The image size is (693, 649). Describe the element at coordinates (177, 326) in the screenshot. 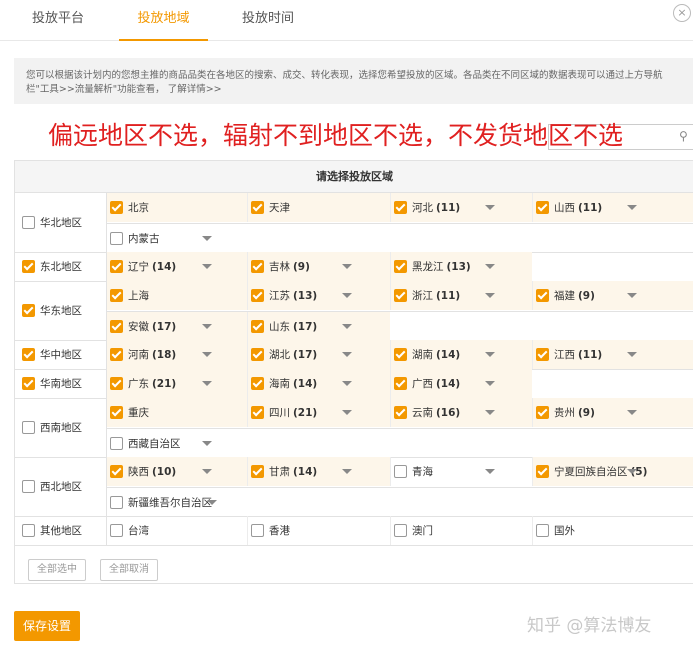

I see `province-cell: 安徽 (17)` at that location.